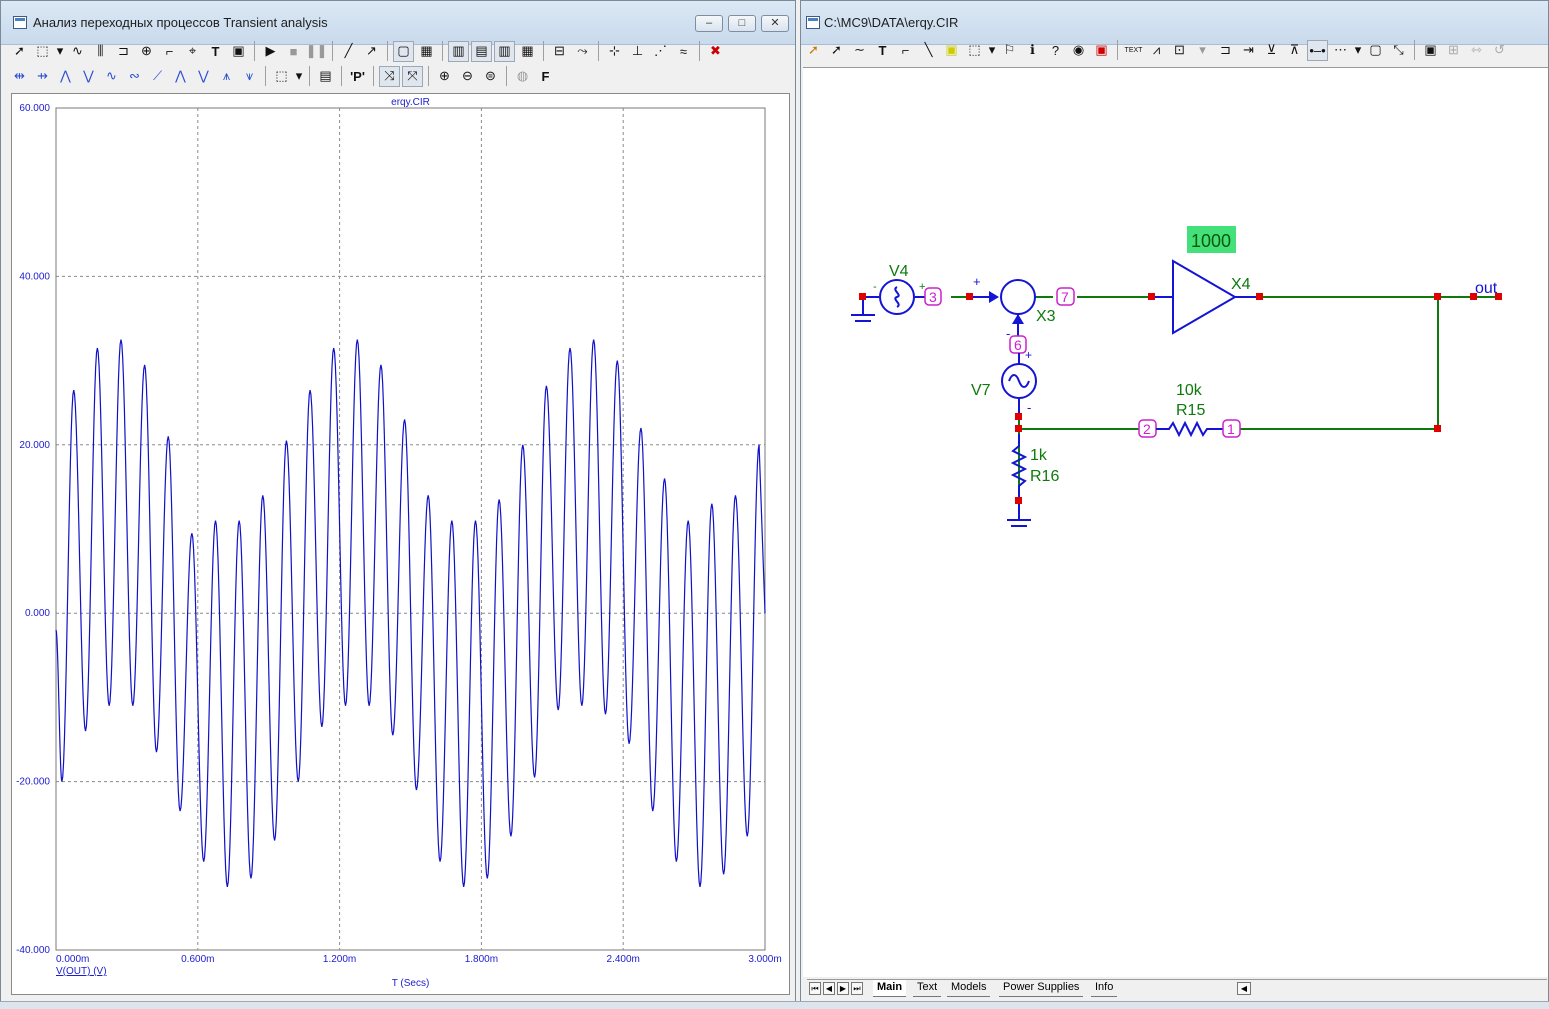 This screenshot has width=1549, height=1009. Describe the element at coordinates (1225, 50) in the screenshot. I see `voltages-icon: ⊐` at that location.